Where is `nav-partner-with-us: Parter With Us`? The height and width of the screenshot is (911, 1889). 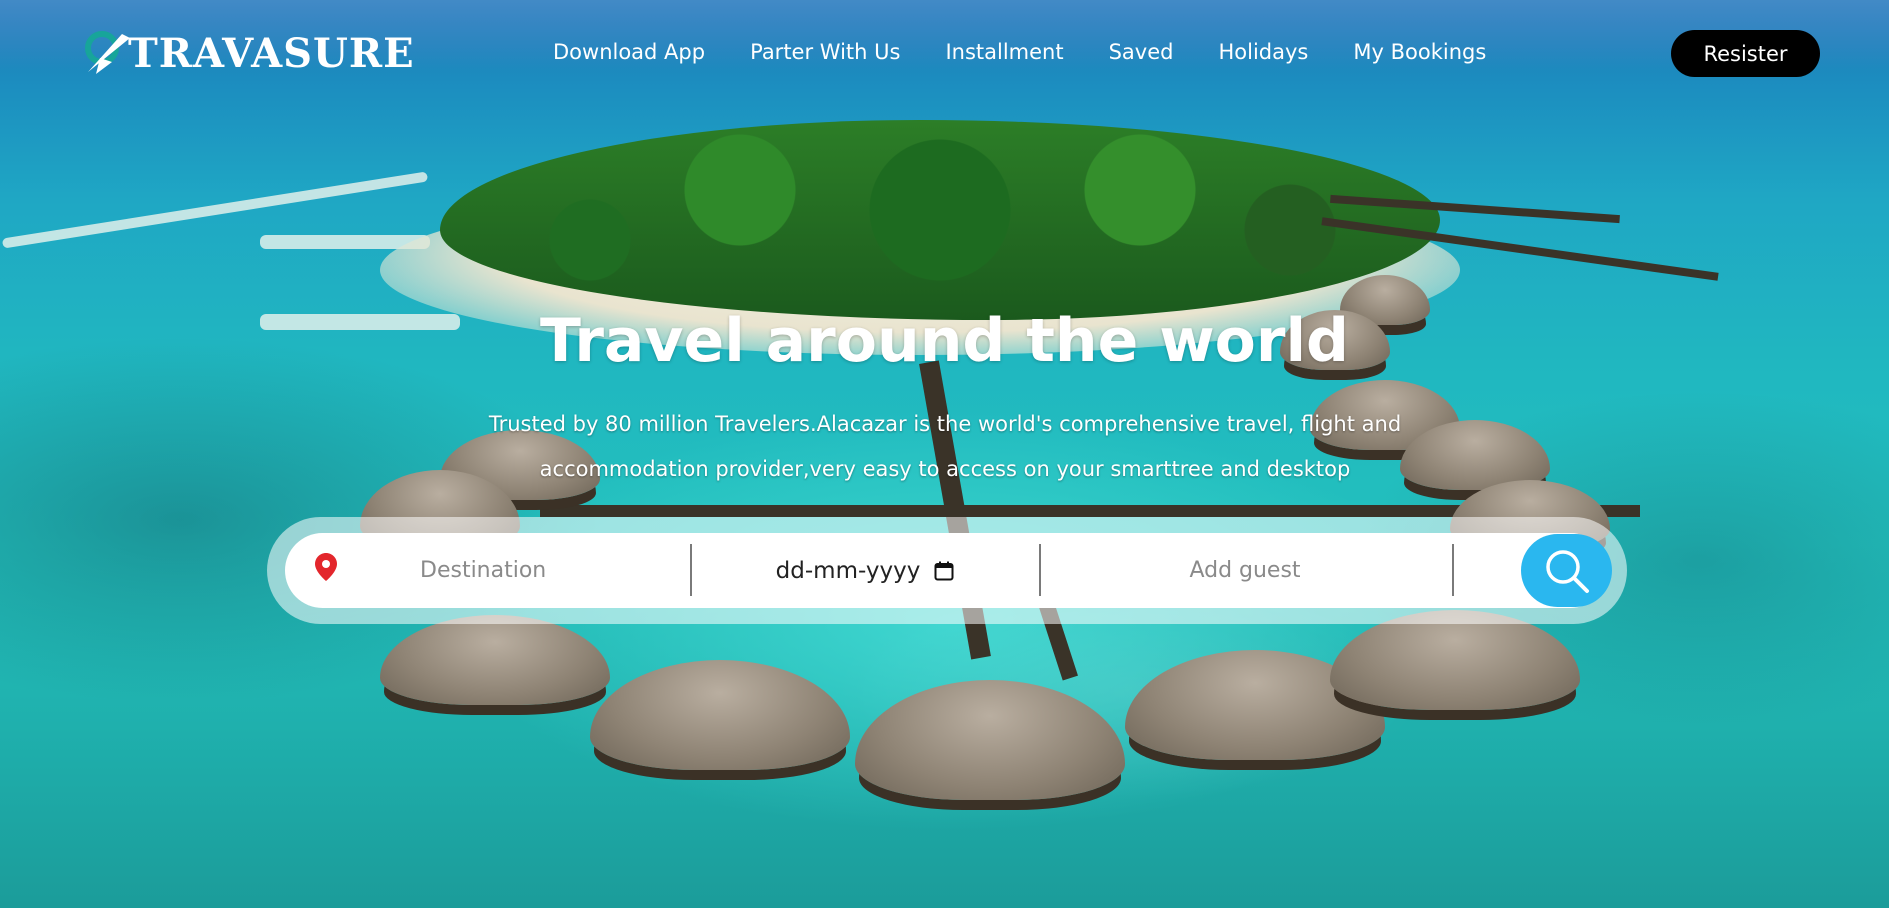
nav-partner-with-us: Parter With Us is located at coordinates (825, 52).